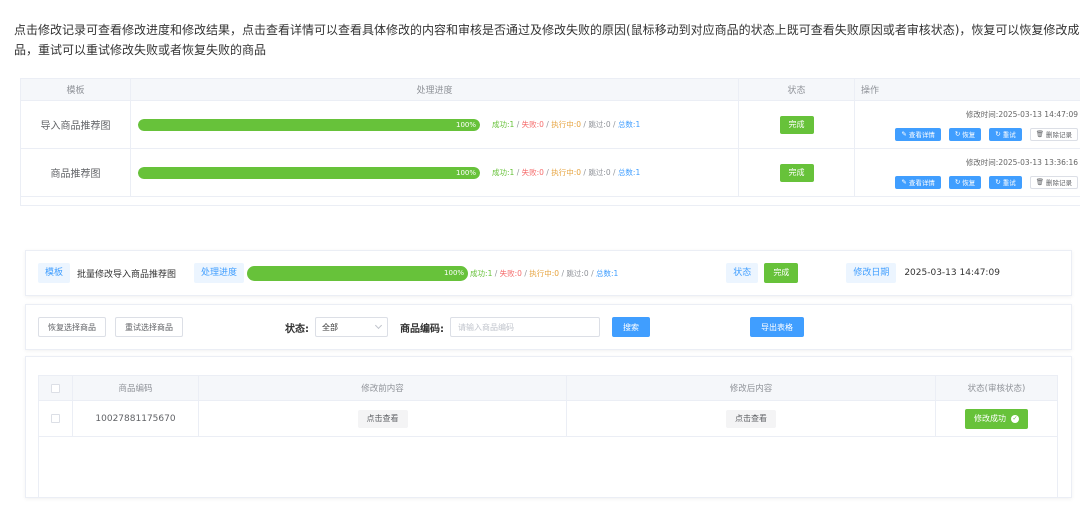 The width and height of the screenshot is (1080, 527). I want to click on status-success-badge: 修改成功 ✓, so click(996, 418).